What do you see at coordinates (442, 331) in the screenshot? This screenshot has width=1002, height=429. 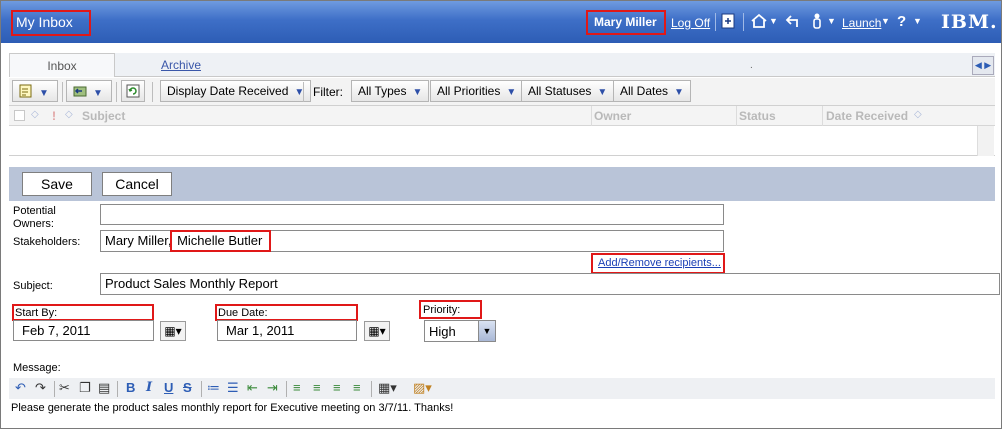 I see `priority-value: High` at bounding box center [442, 331].